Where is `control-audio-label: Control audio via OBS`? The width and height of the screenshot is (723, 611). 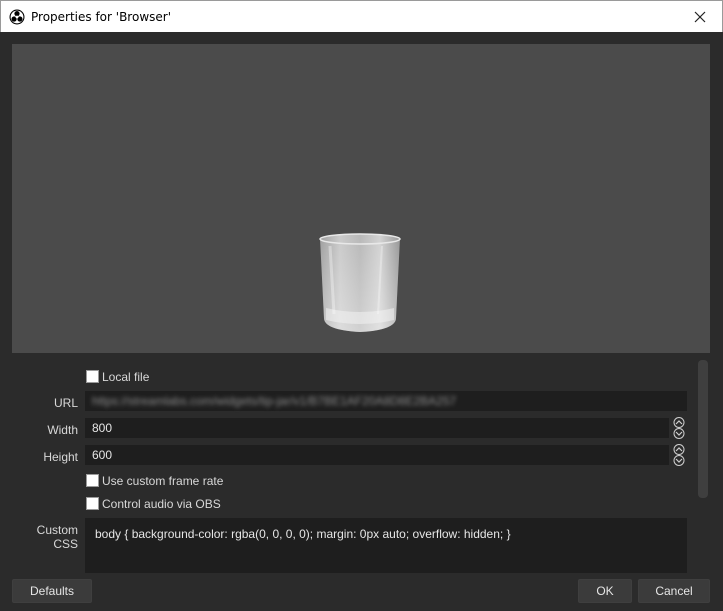
control-audio-label: Control audio via OBS is located at coordinates (161, 504).